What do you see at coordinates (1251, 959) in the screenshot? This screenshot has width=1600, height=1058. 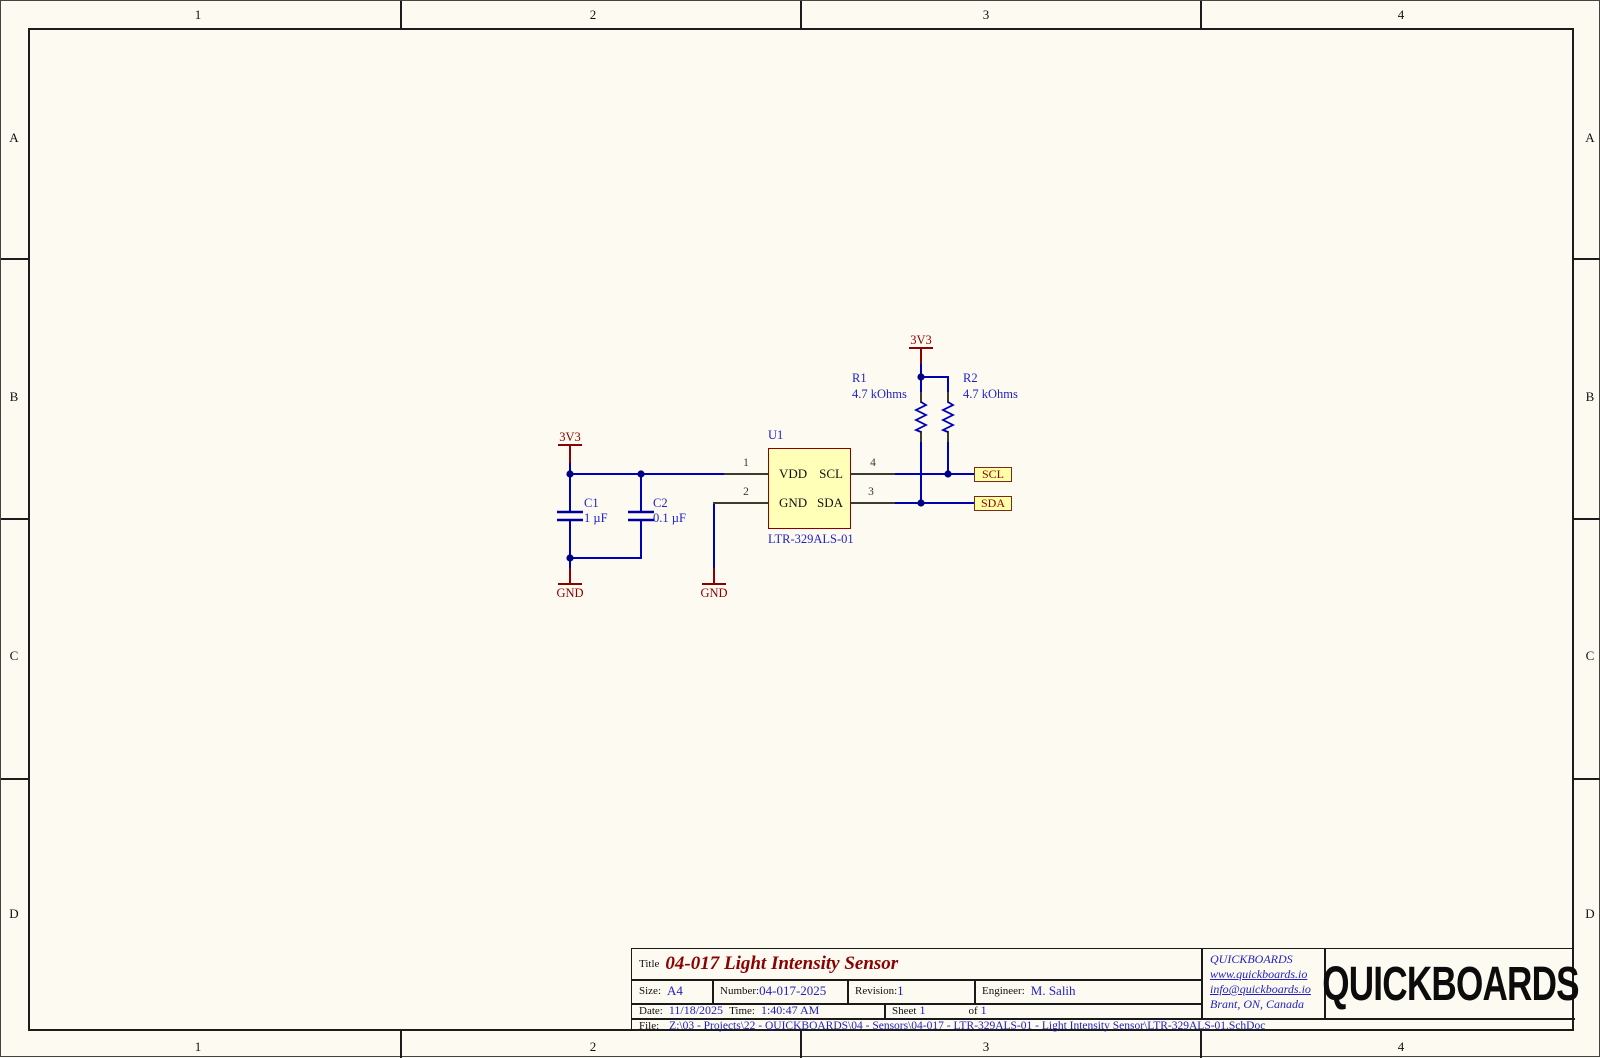 I see `company-name: QUICKBOARDS` at bounding box center [1251, 959].